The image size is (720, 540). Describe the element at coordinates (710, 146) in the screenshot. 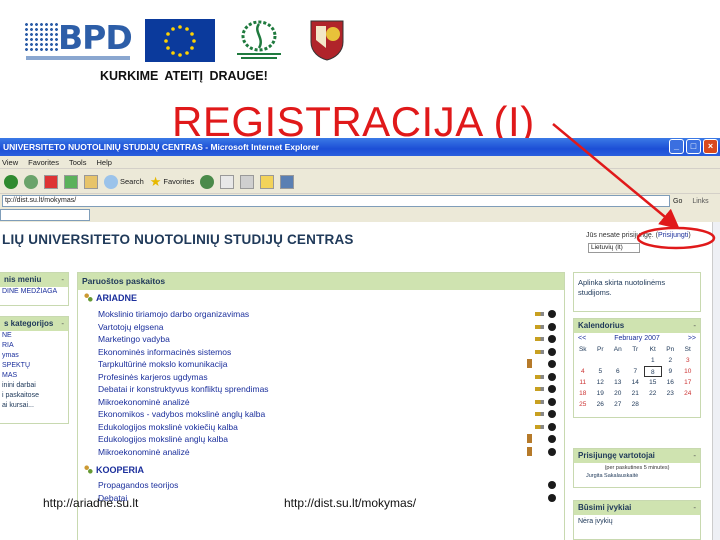

I see `close-icon: ×` at that location.